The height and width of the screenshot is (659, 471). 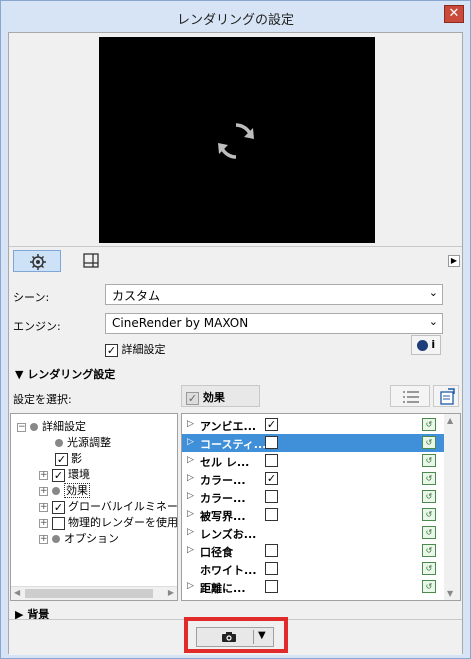 I want to click on tab-settings, so click(x=37, y=261).